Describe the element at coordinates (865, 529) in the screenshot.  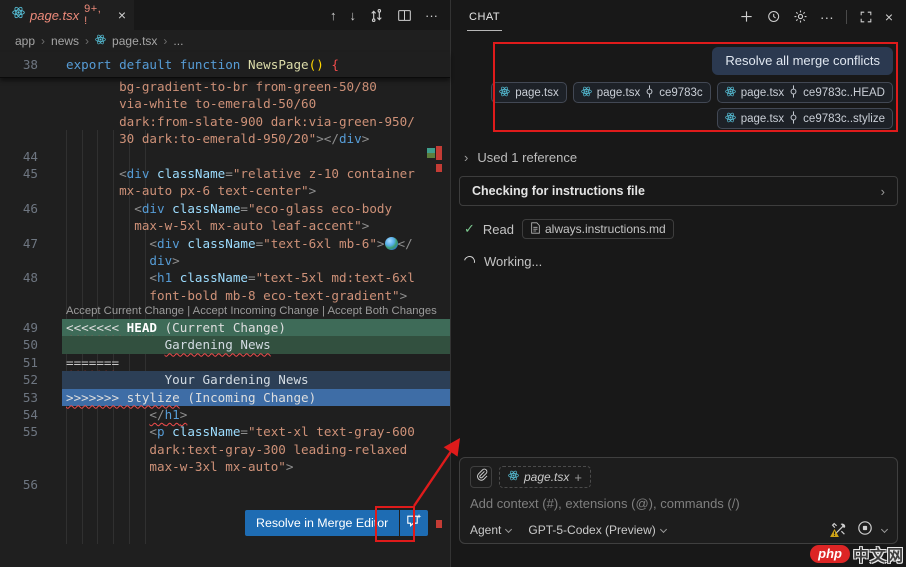
I see `stop-request-button` at that location.